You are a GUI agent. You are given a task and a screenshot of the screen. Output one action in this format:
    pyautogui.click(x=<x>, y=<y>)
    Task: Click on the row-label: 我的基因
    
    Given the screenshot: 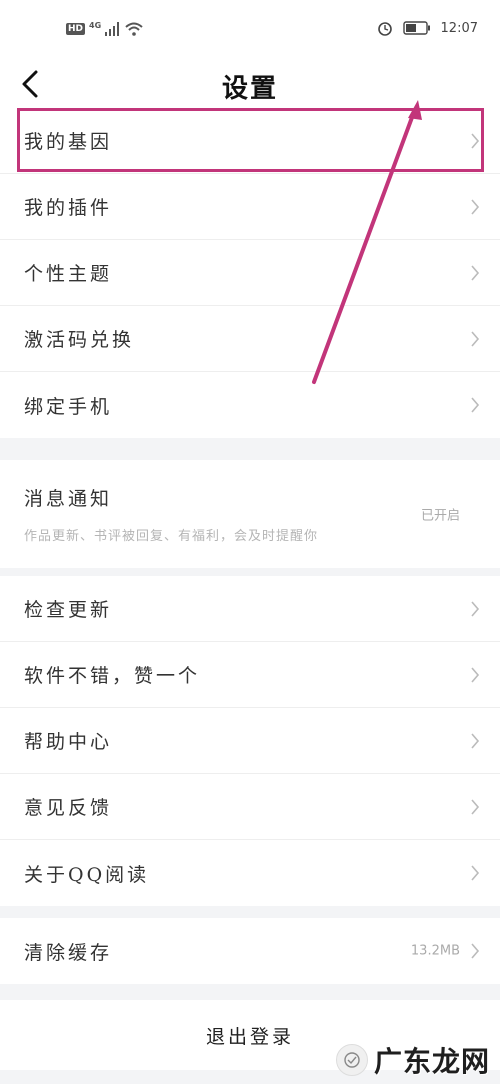 What is the action you would take?
    pyautogui.click(x=68, y=142)
    